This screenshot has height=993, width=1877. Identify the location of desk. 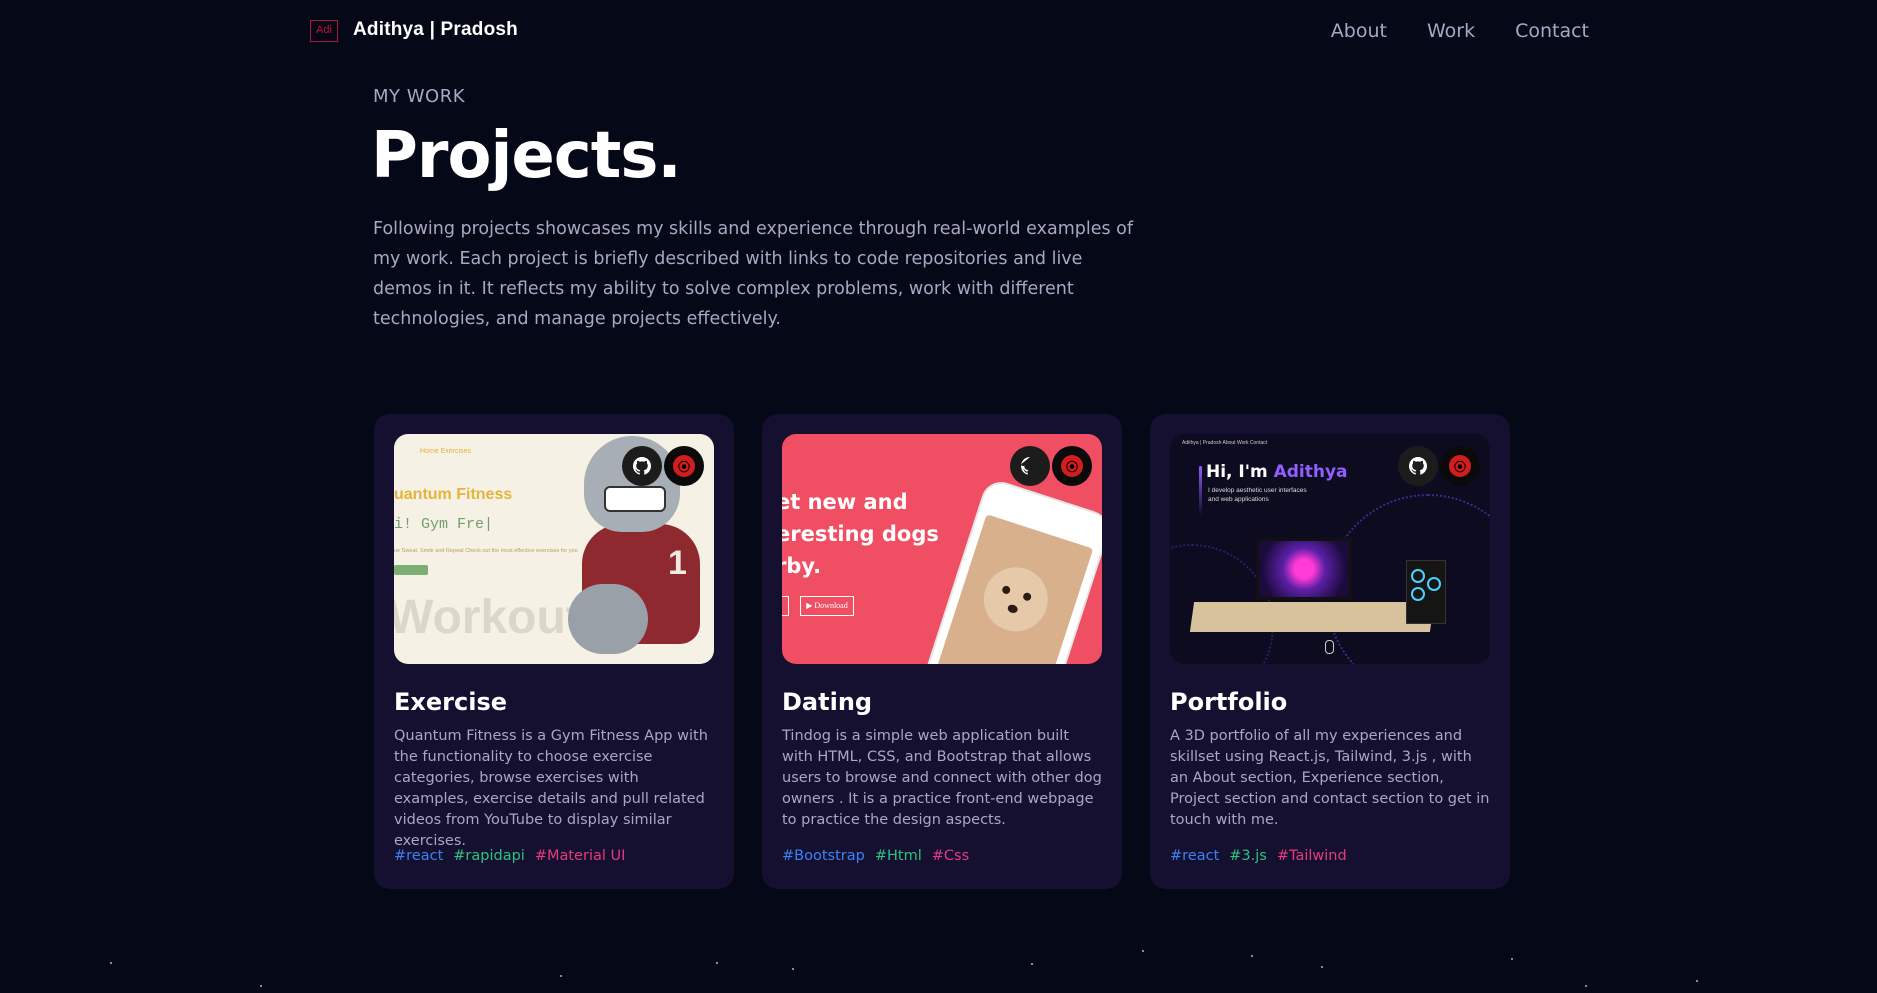
(1312, 617).